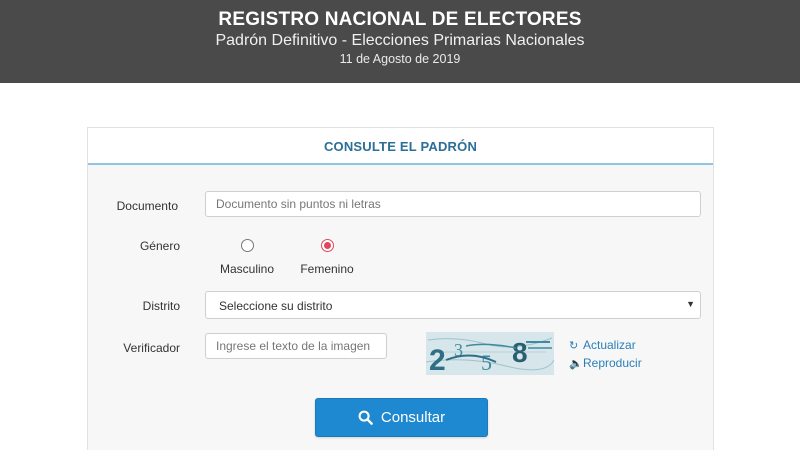 Image resolution: width=800 pixels, height=450 pixels. What do you see at coordinates (365, 417) in the screenshot?
I see `search-icon` at bounding box center [365, 417].